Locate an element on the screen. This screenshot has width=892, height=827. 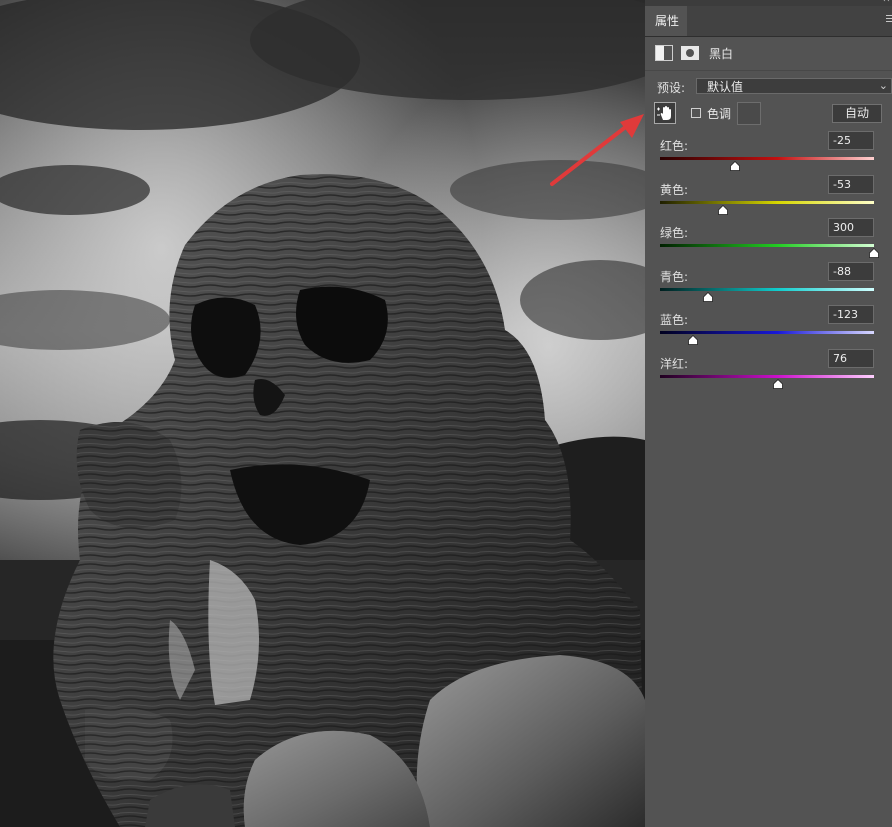
slider-magenta: 洋红: 76 is located at coordinates (768, 372).